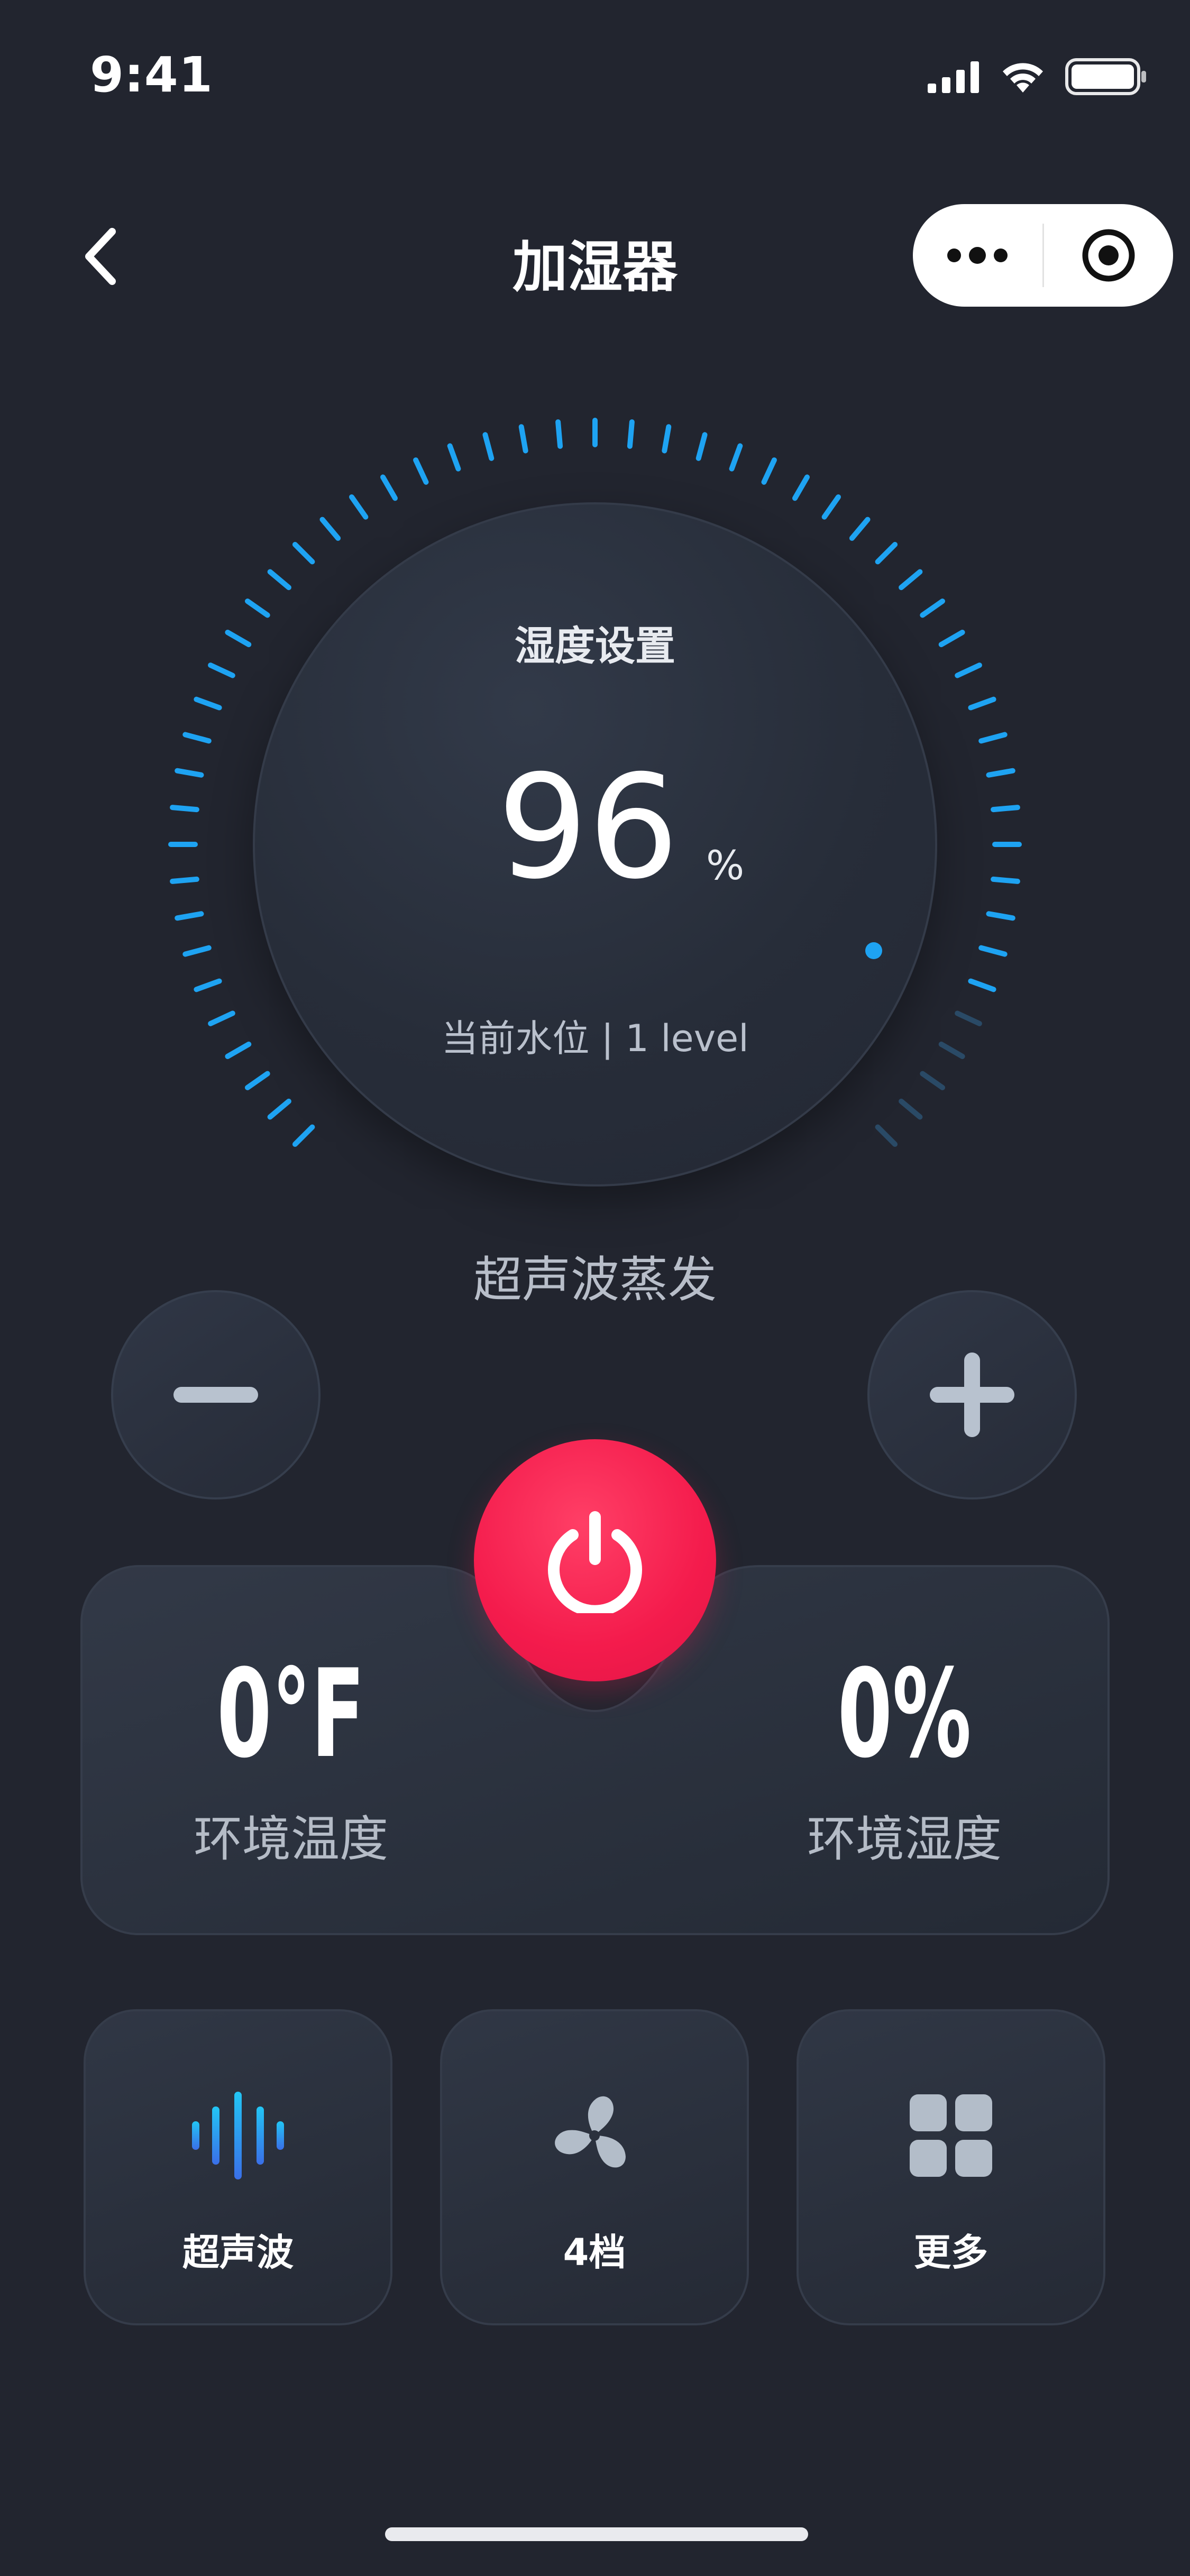  Describe the element at coordinates (1023, 78) in the screenshot. I see `wifi-icon` at that location.